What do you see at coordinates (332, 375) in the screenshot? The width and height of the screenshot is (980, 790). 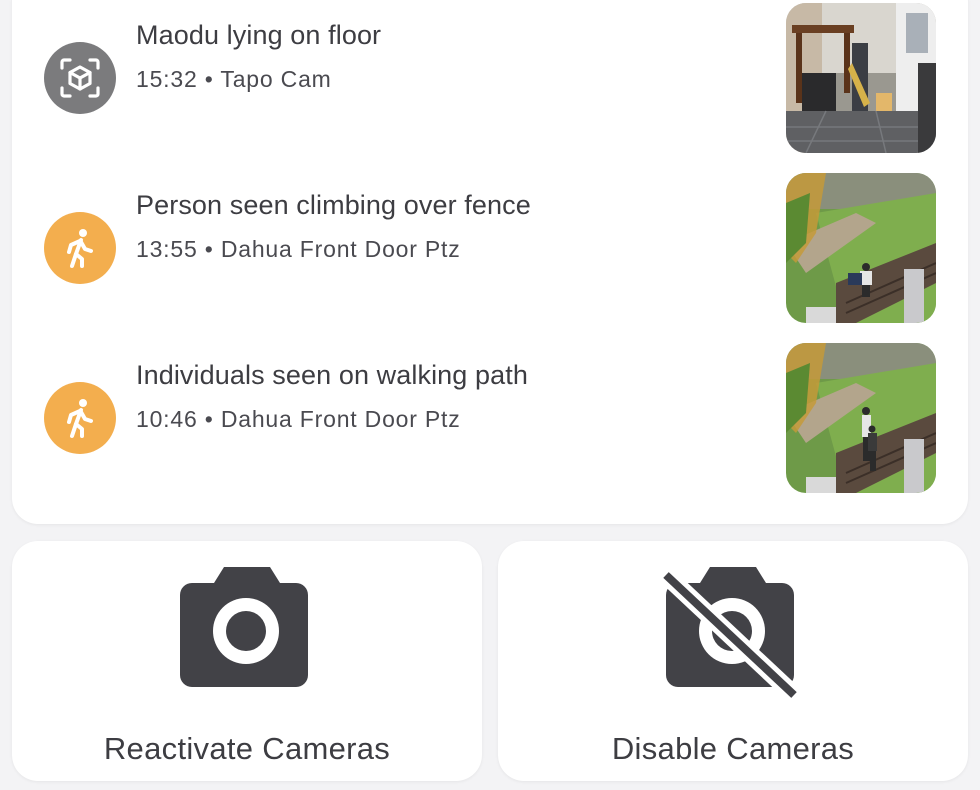 I see `event-title: Individuals seen on walking path` at bounding box center [332, 375].